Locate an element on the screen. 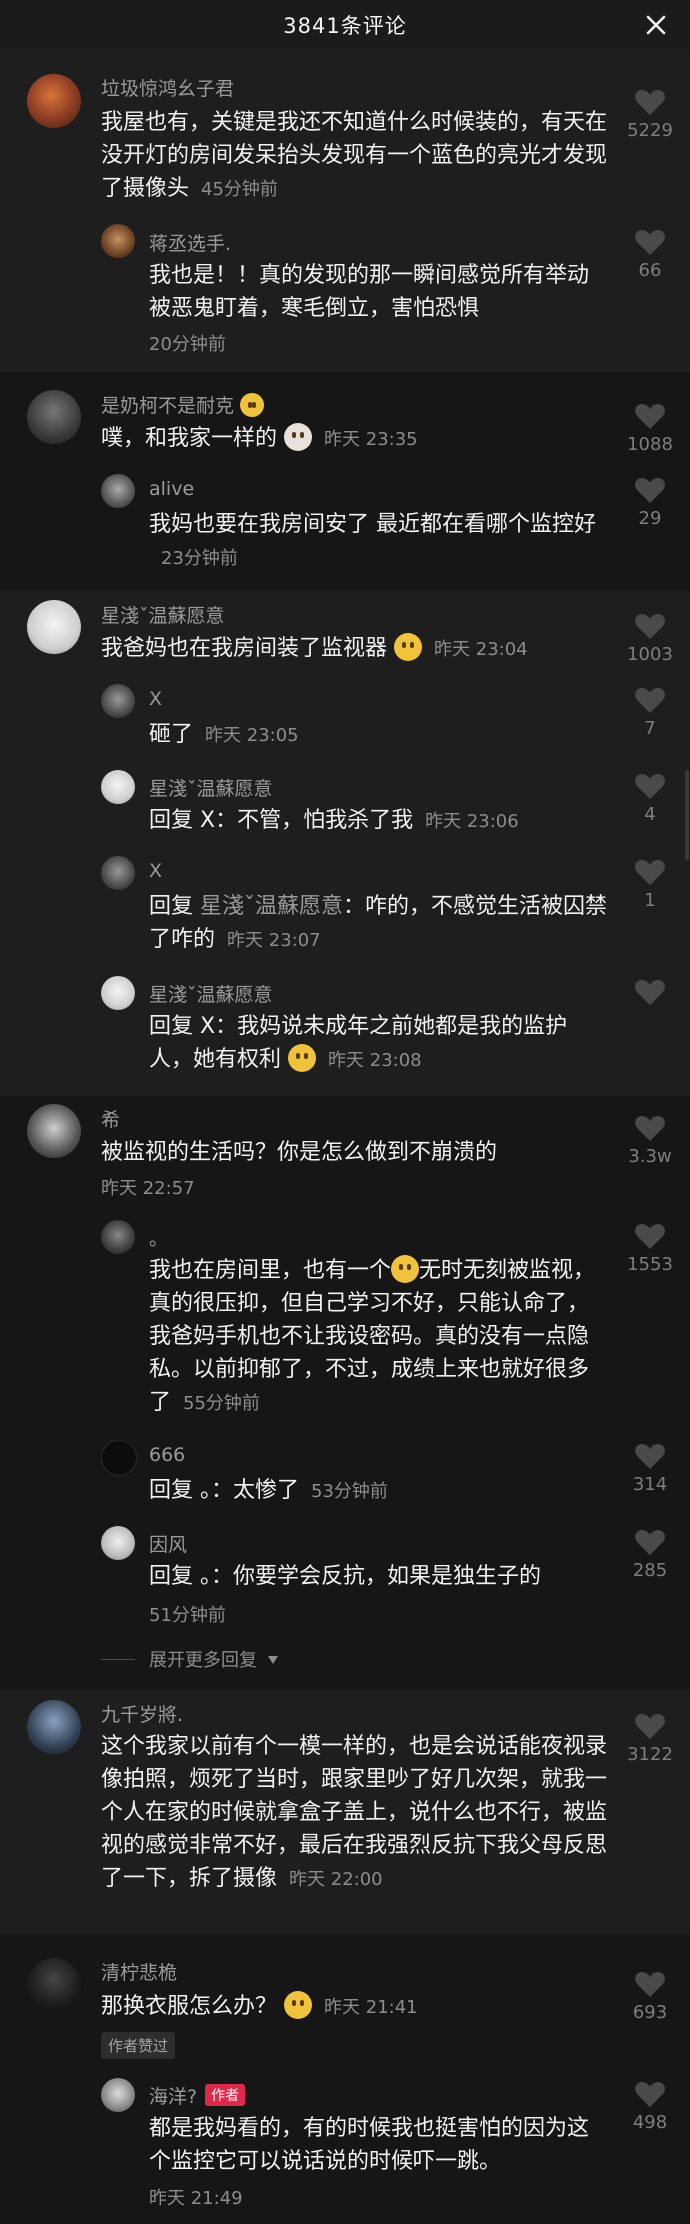 Image resolution: width=690 pixels, height=2224 pixels. reply-time: 20分钟前 is located at coordinates (187, 344).